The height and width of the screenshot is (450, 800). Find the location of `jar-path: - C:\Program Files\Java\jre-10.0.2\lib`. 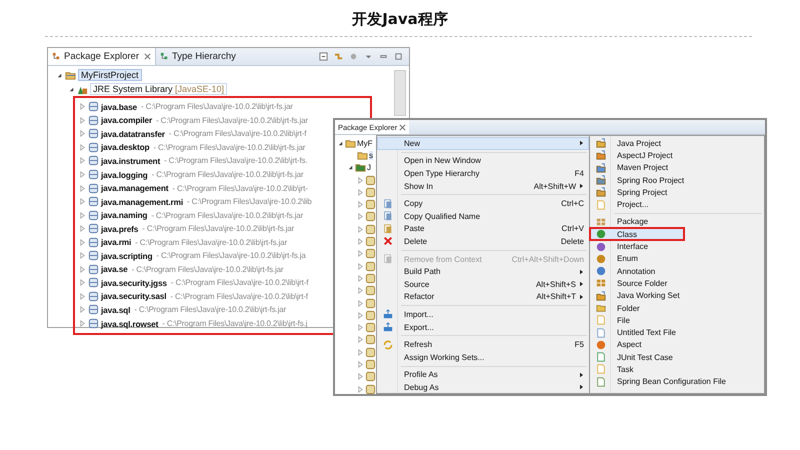

jar-path: - C:\Program Files\Java\jre-10.0.2\lib is located at coordinates (249, 201).